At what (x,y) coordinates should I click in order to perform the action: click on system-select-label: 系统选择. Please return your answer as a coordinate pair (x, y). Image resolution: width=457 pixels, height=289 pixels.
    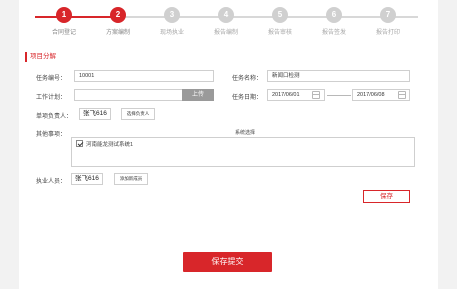
    Looking at the image, I should click on (245, 133).